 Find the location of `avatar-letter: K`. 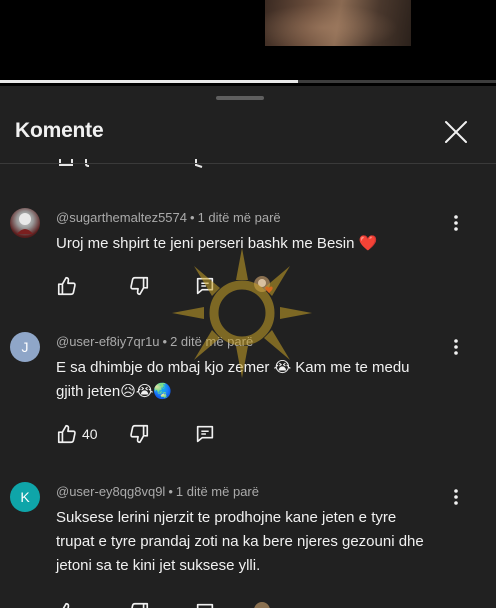

avatar-letter: K is located at coordinates (25, 497).